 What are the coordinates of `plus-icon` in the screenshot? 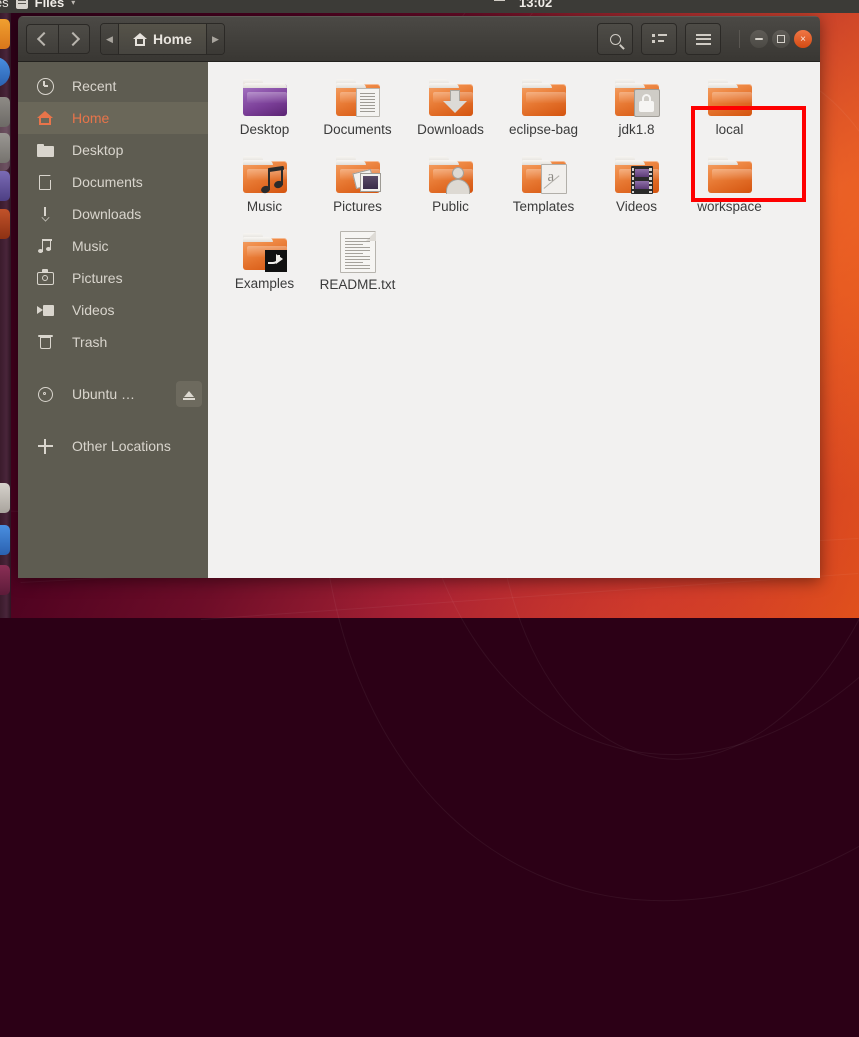 It's located at (45, 446).